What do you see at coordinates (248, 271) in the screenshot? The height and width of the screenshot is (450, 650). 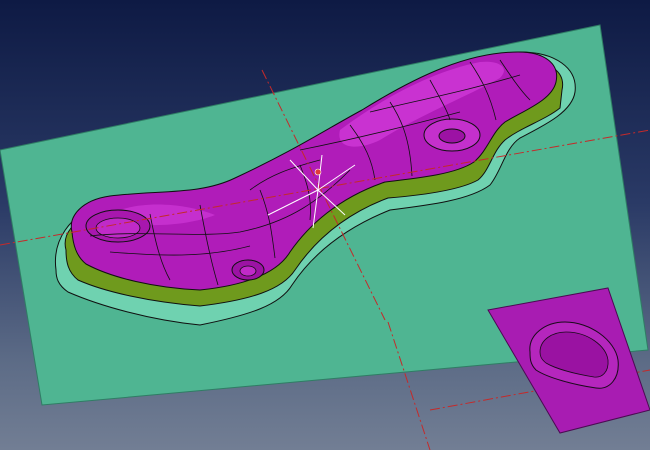 I see `bottom-hole-inner` at bounding box center [248, 271].